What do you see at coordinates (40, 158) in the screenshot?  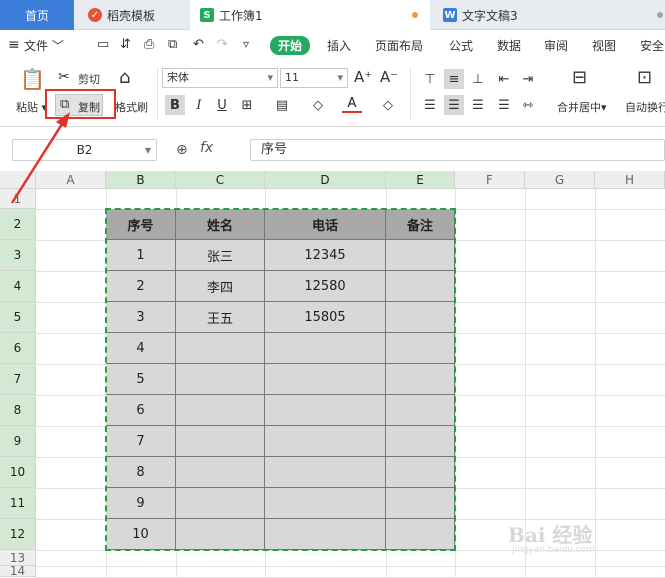 I see `annotation-arrow` at bounding box center [40, 158].